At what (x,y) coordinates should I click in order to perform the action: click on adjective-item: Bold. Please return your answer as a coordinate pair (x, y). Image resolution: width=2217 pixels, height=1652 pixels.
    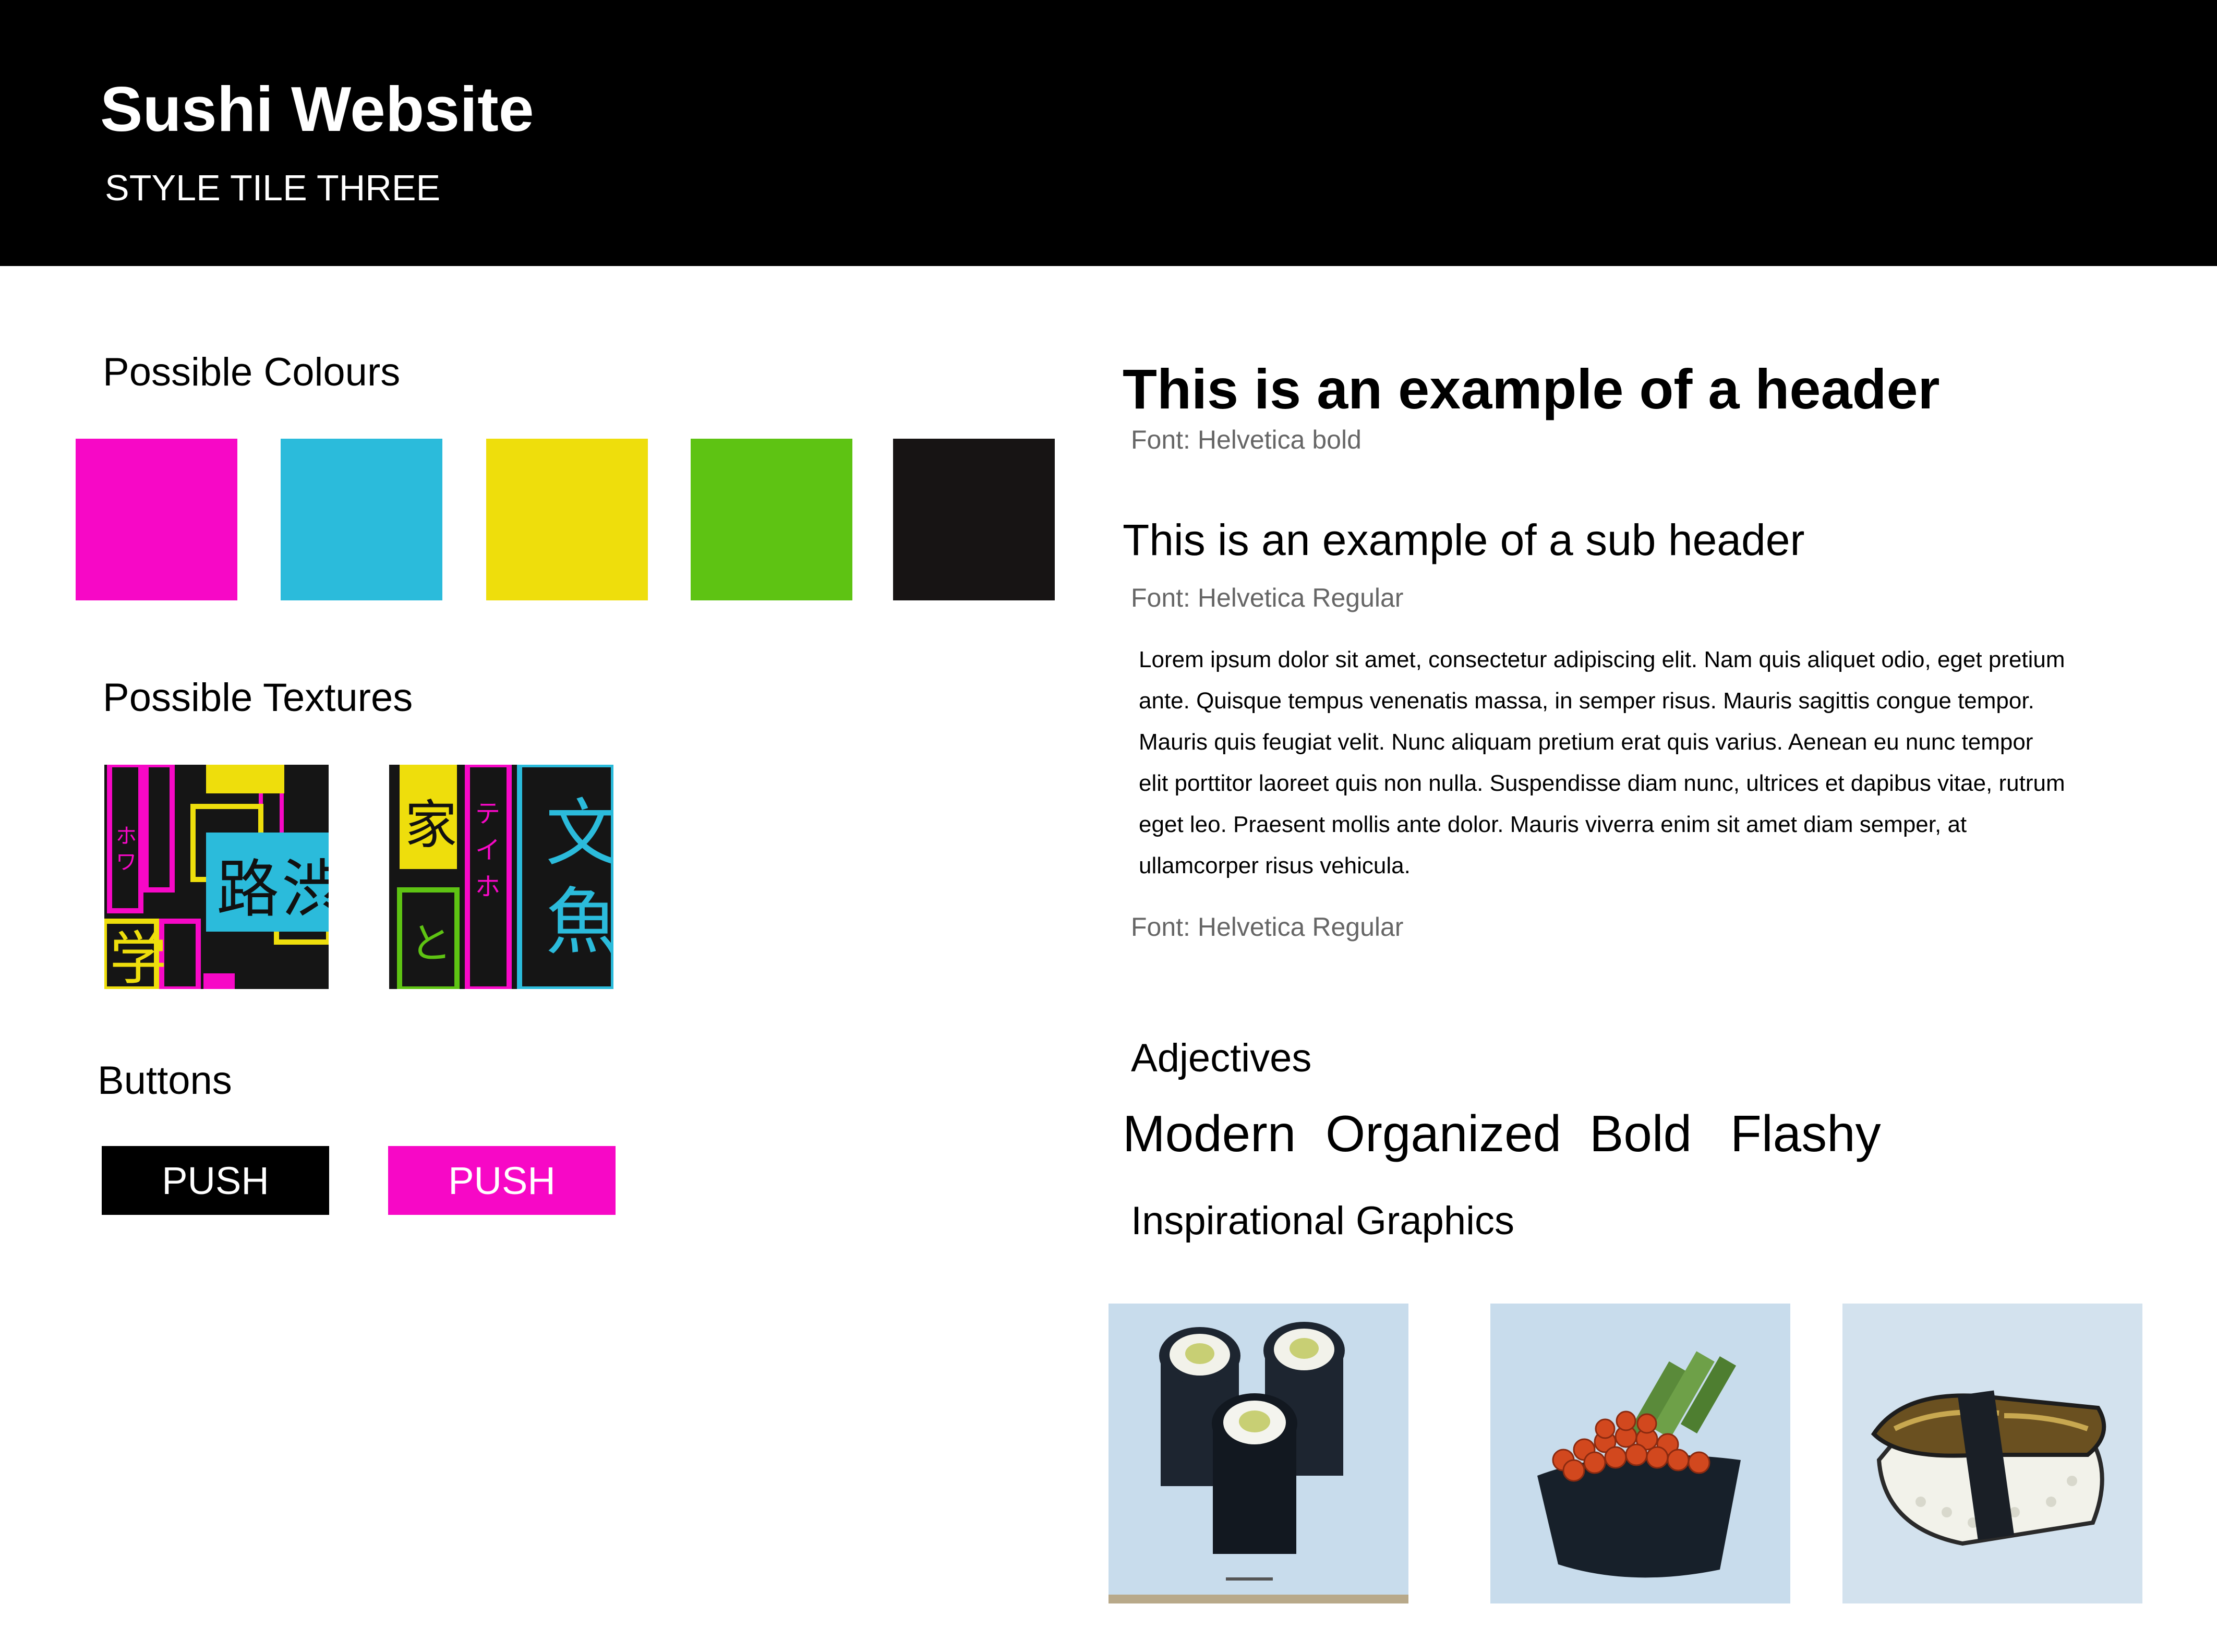
    Looking at the image, I should click on (1641, 1133).